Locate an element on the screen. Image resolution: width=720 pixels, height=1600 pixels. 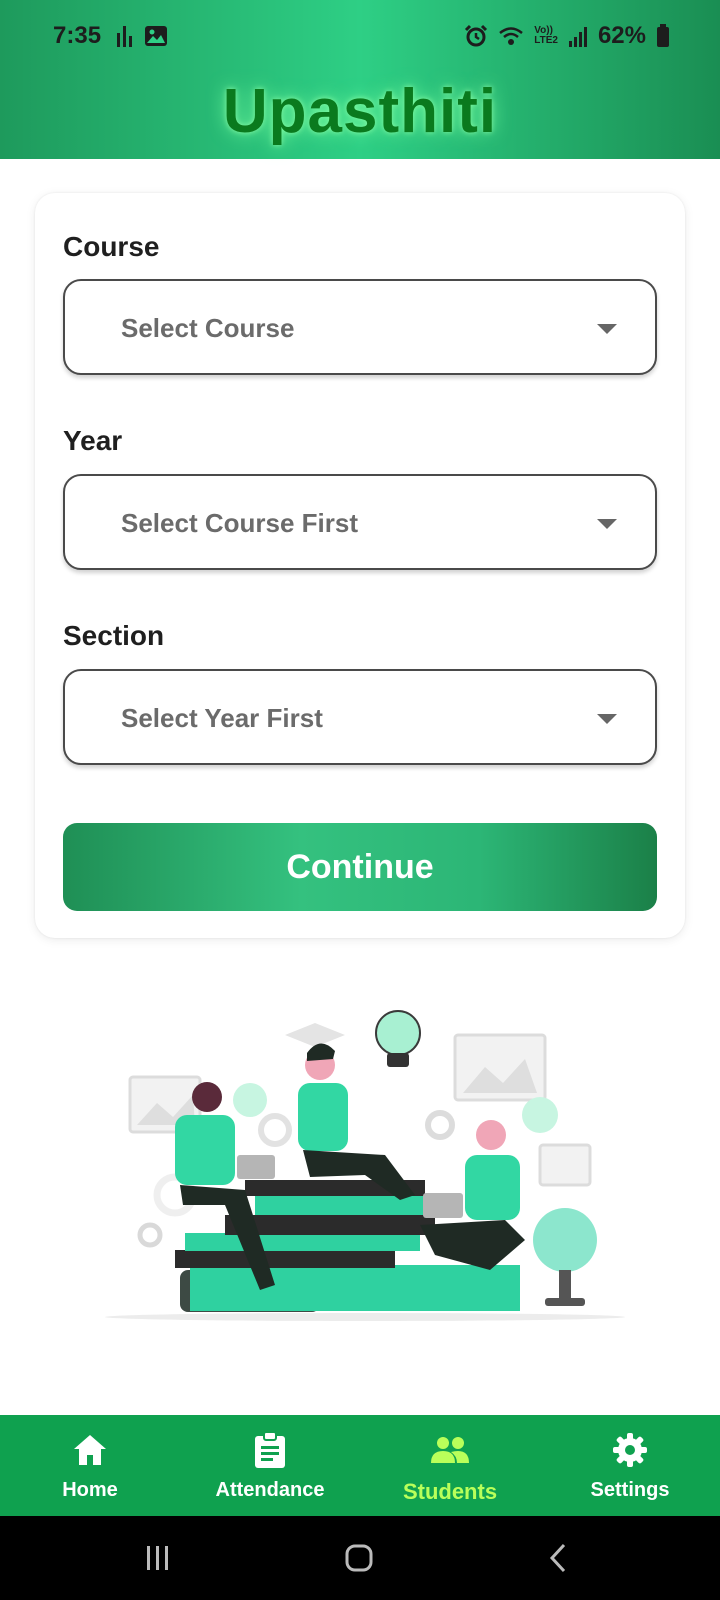
app-header: 7:35 Vo)) LTE2 62% Upasthiti is located at coordinates (360, 79).